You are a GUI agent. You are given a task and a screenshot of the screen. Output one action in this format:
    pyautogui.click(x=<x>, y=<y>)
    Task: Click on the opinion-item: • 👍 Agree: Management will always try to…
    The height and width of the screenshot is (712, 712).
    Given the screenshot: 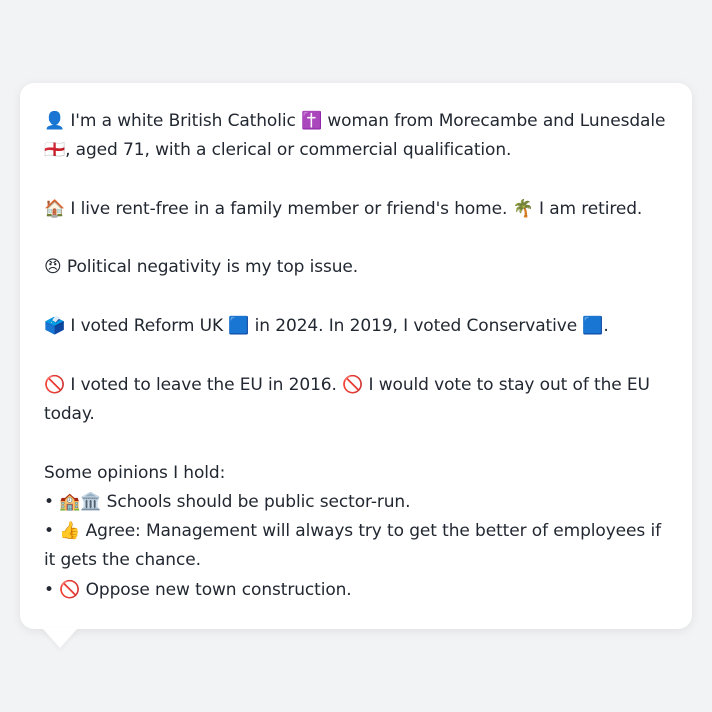 What is the action you would take?
    pyautogui.click(x=352, y=546)
    